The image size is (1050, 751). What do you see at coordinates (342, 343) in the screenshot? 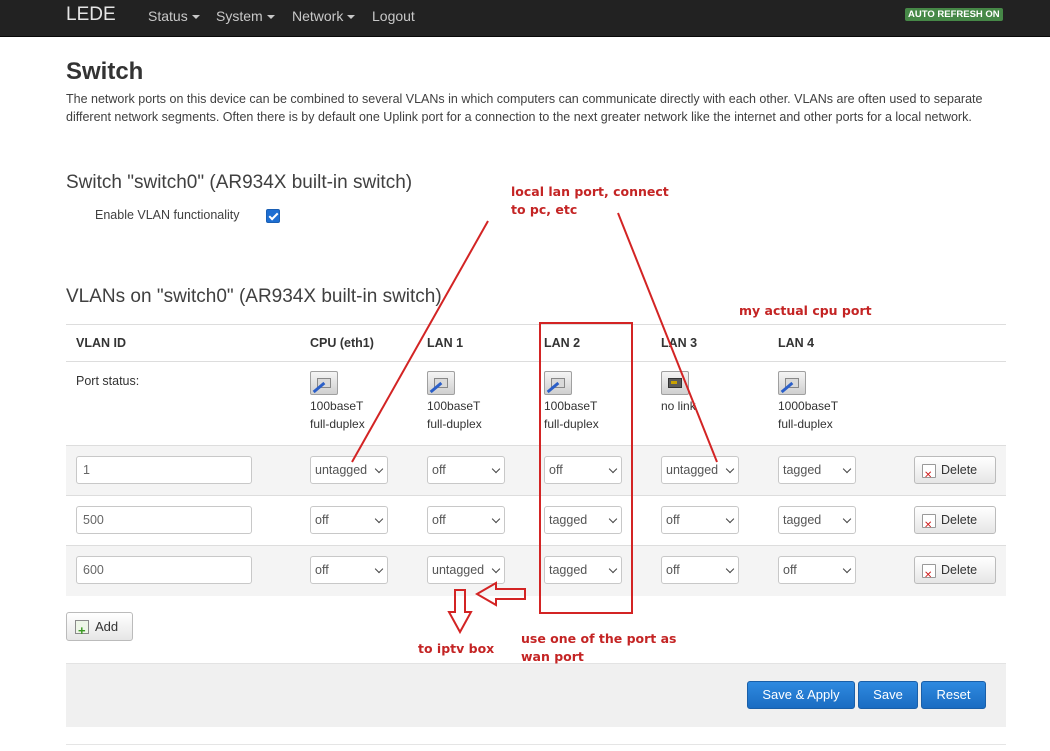
I see `column-header-cpu: CPU (eth1)` at bounding box center [342, 343].